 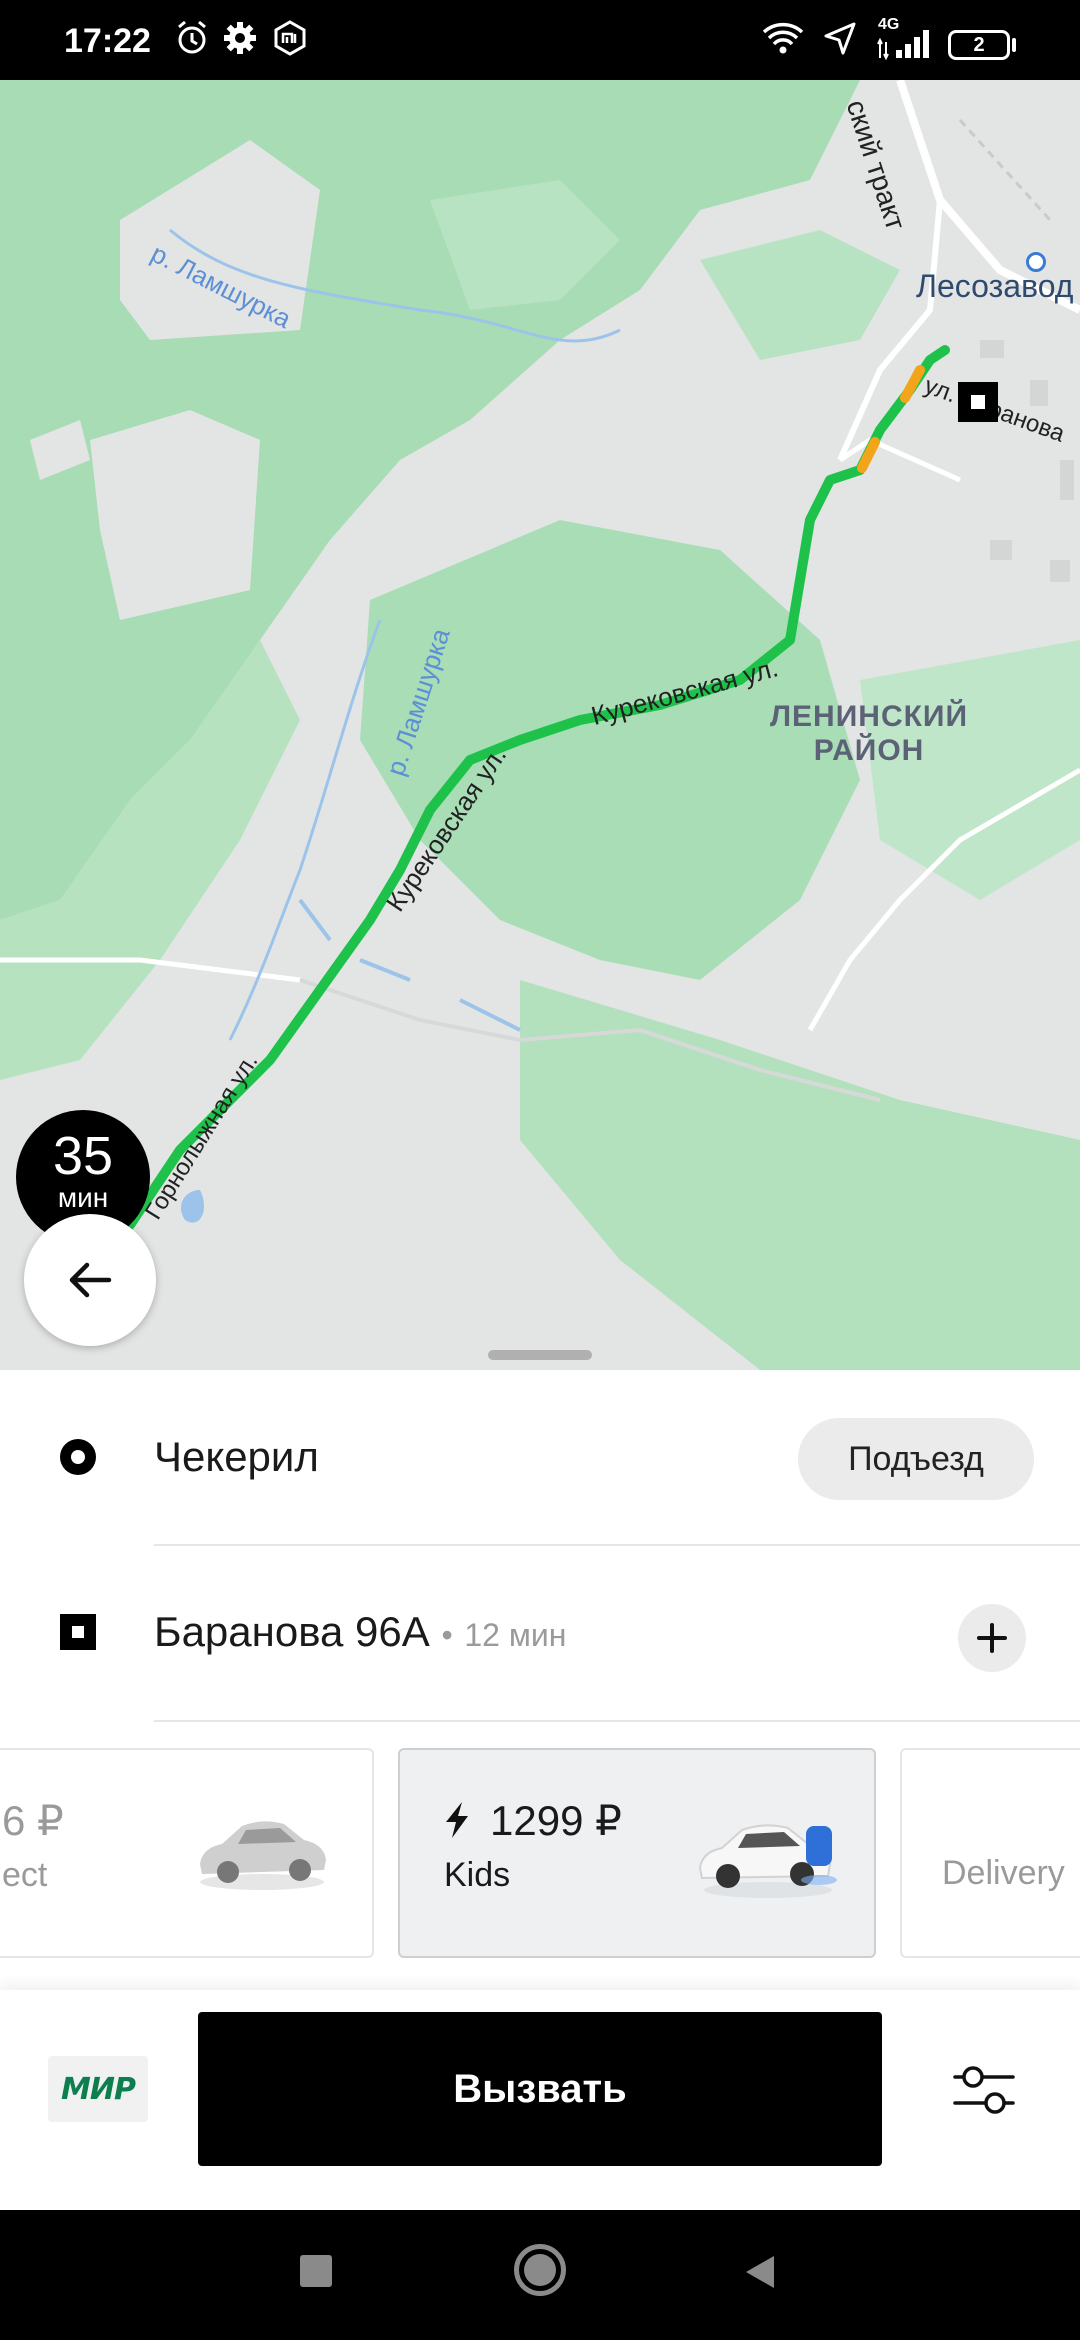 I want to click on back-button, so click(x=90, y=1280).